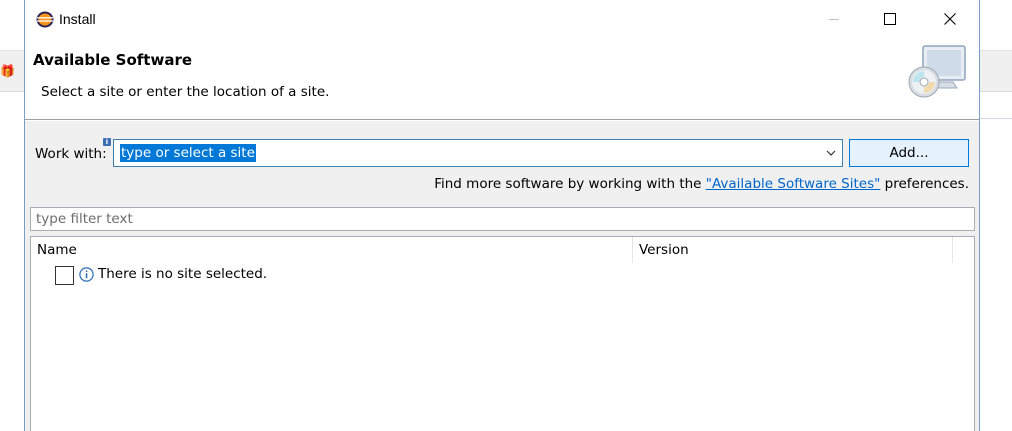  I want to click on tree-row: There is no site selected., so click(502, 274).